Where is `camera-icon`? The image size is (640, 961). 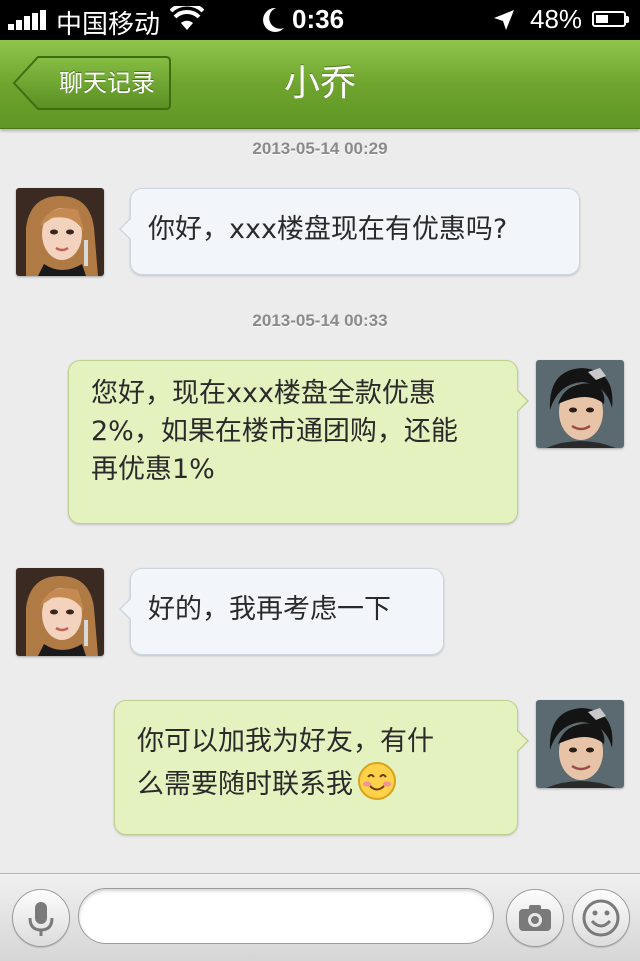
camera-icon is located at coordinates (535, 918).